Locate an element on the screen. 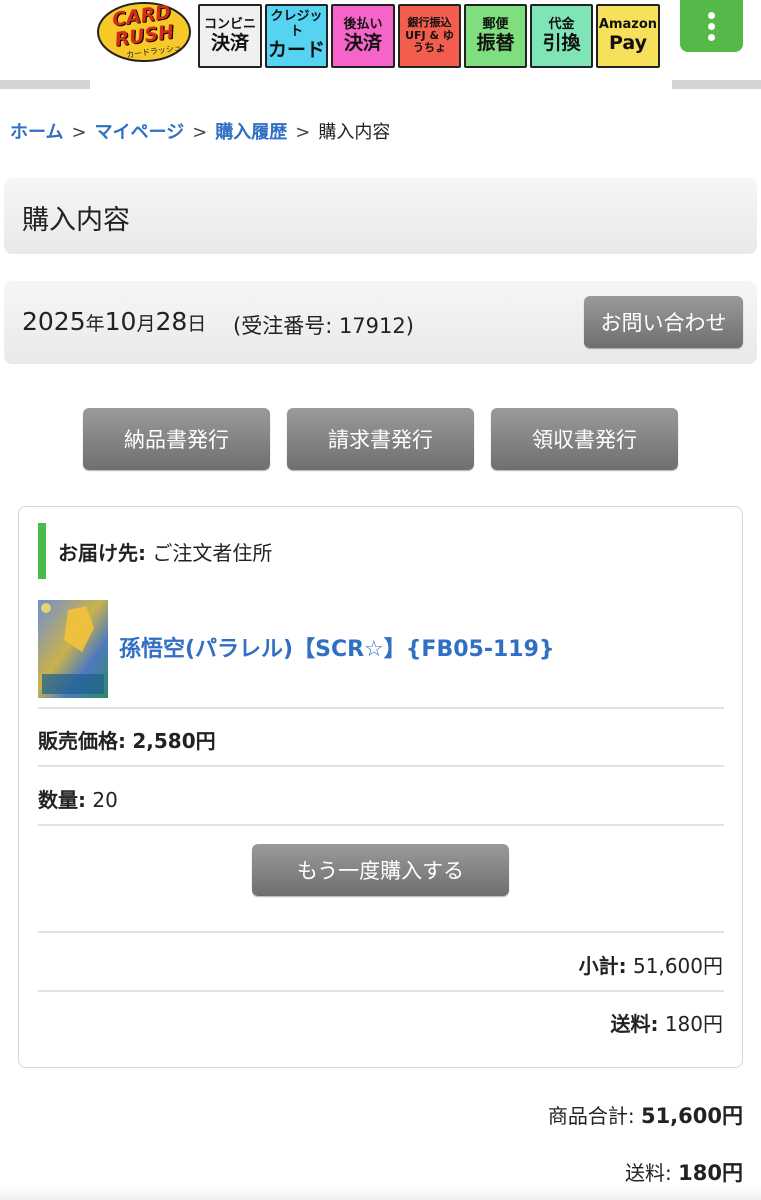  breadcrumb: ホーム > マイページ > 購入履歴 > 購入内容 is located at coordinates (200, 133).